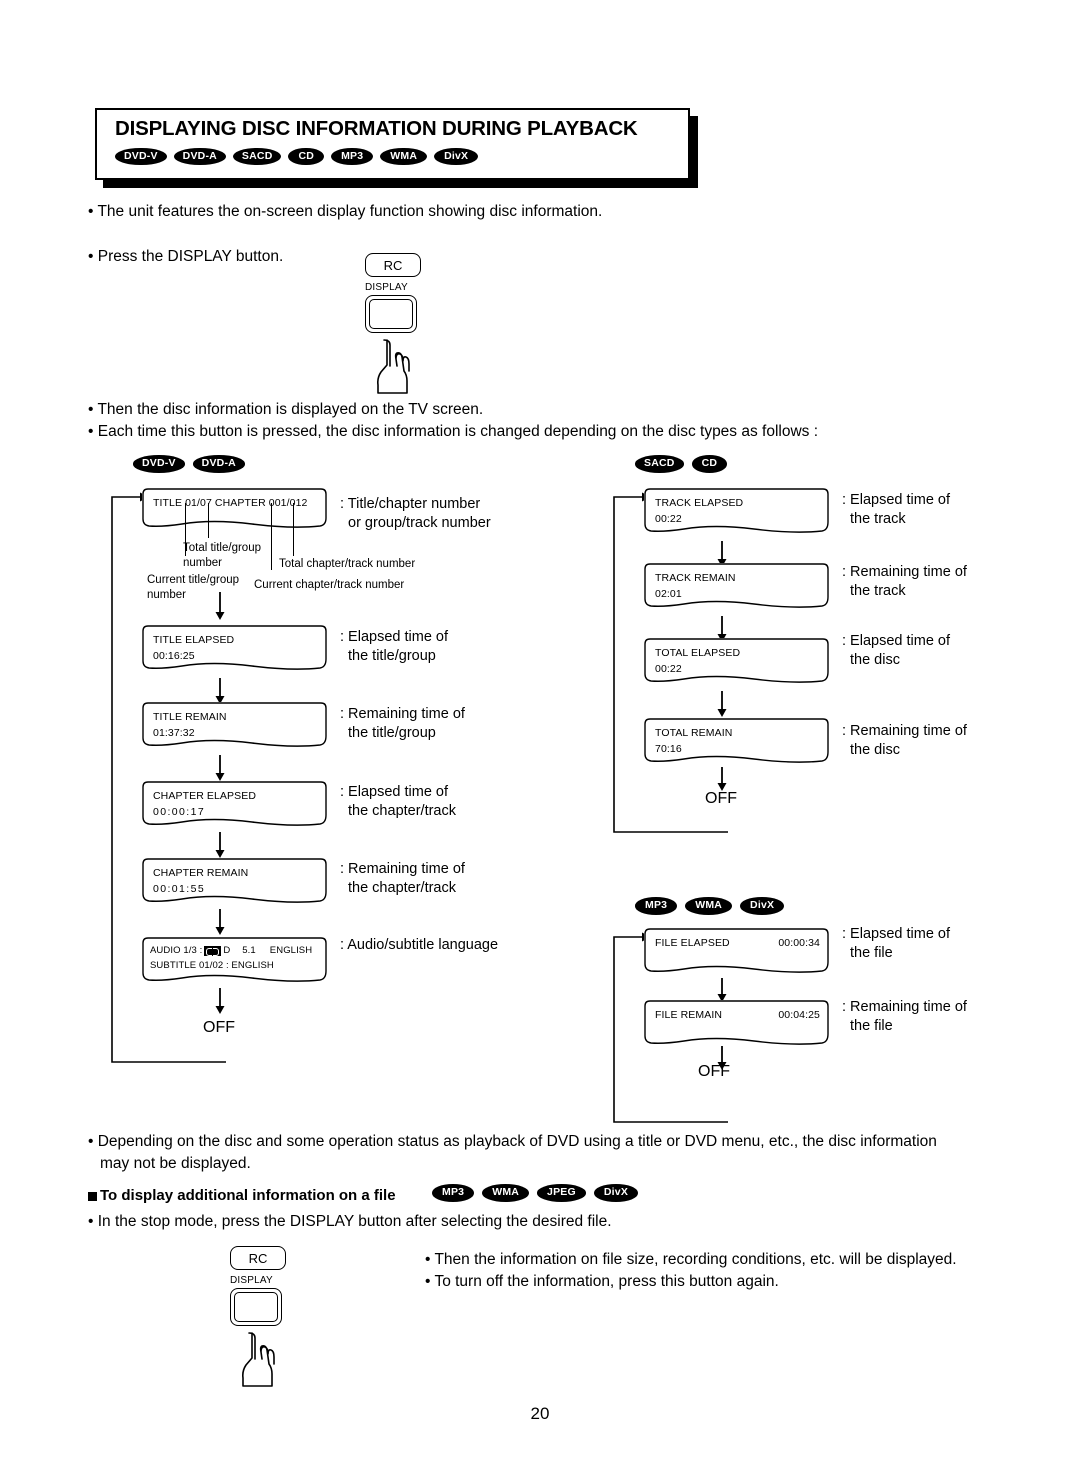  I want to click on caption-title-chapter-l2: or group/track number, so click(419, 522).